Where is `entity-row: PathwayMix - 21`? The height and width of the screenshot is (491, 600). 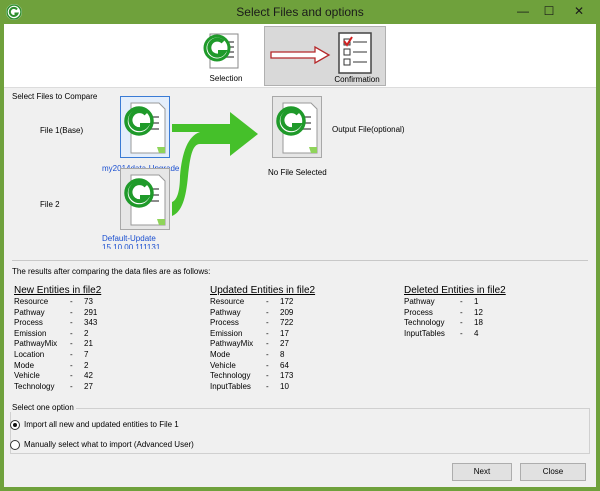 entity-row: PathwayMix - 21 is located at coordinates (104, 344).